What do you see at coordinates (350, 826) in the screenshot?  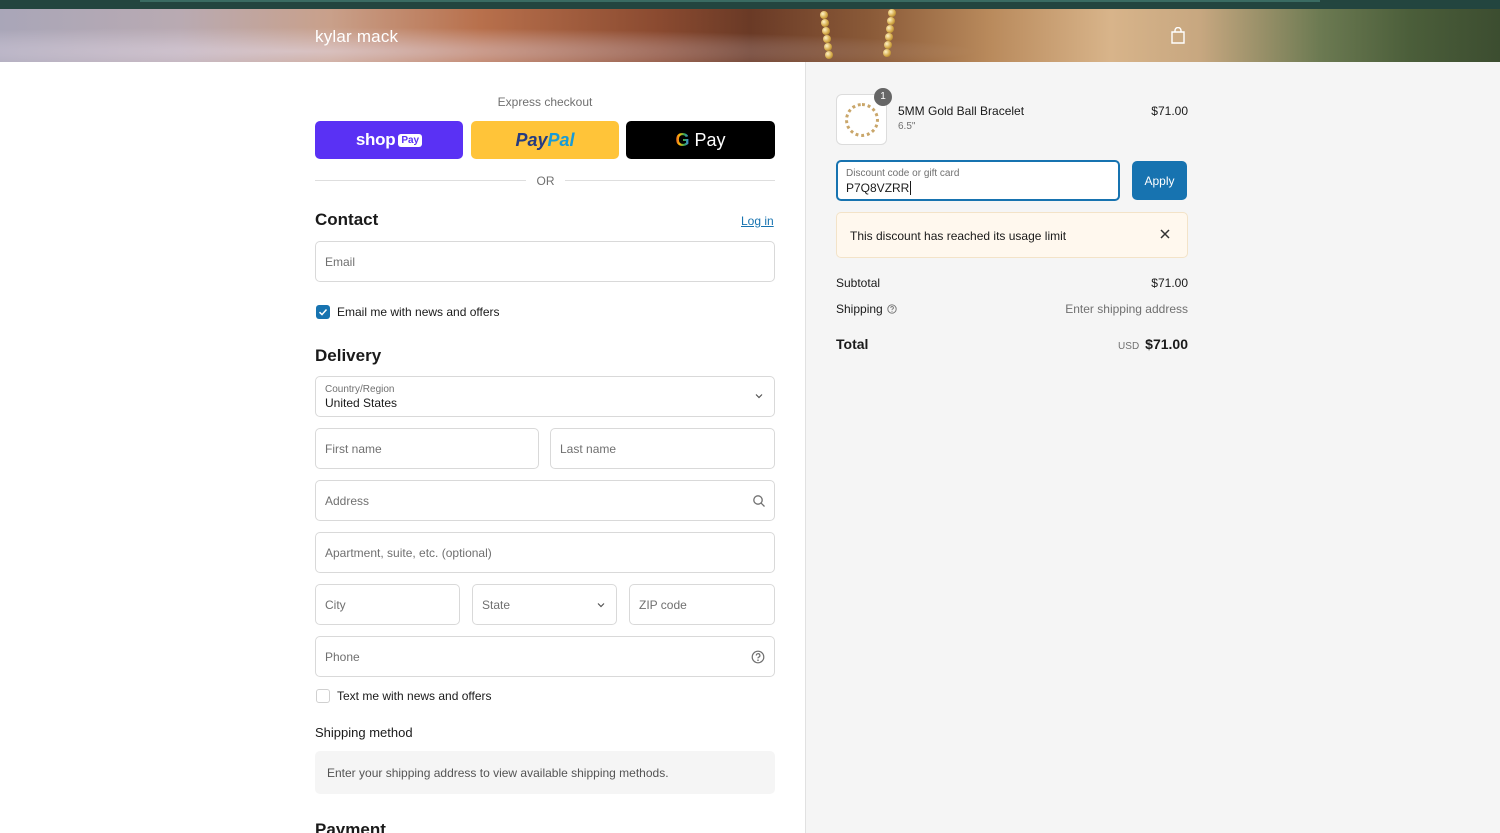 I see `payment-heading: Payment` at bounding box center [350, 826].